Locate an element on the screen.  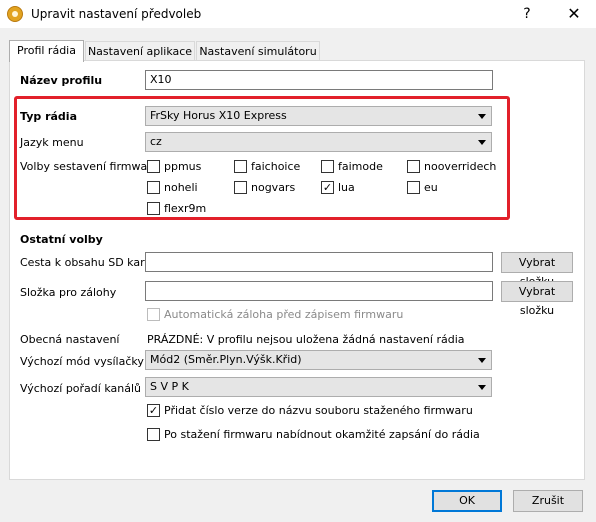
backup-folder-label: Složka pro zálohy is located at coordinates (68, 292).